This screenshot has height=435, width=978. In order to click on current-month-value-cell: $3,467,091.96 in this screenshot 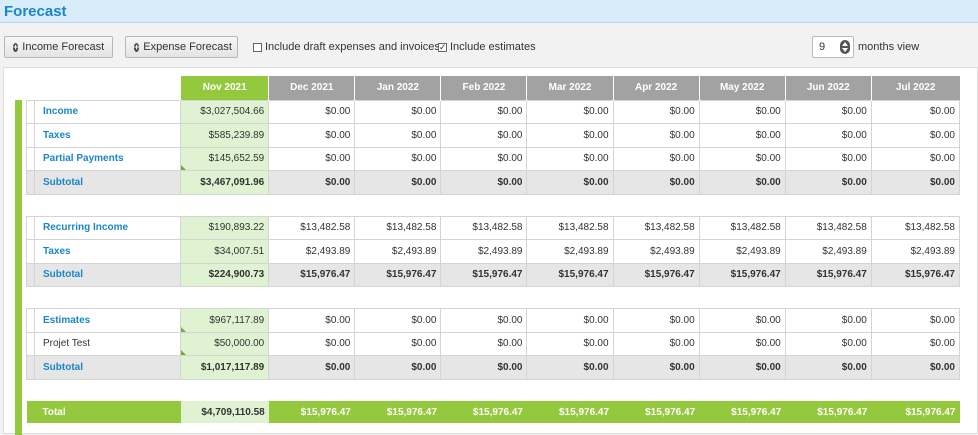, I will do `click(225, 182)`.